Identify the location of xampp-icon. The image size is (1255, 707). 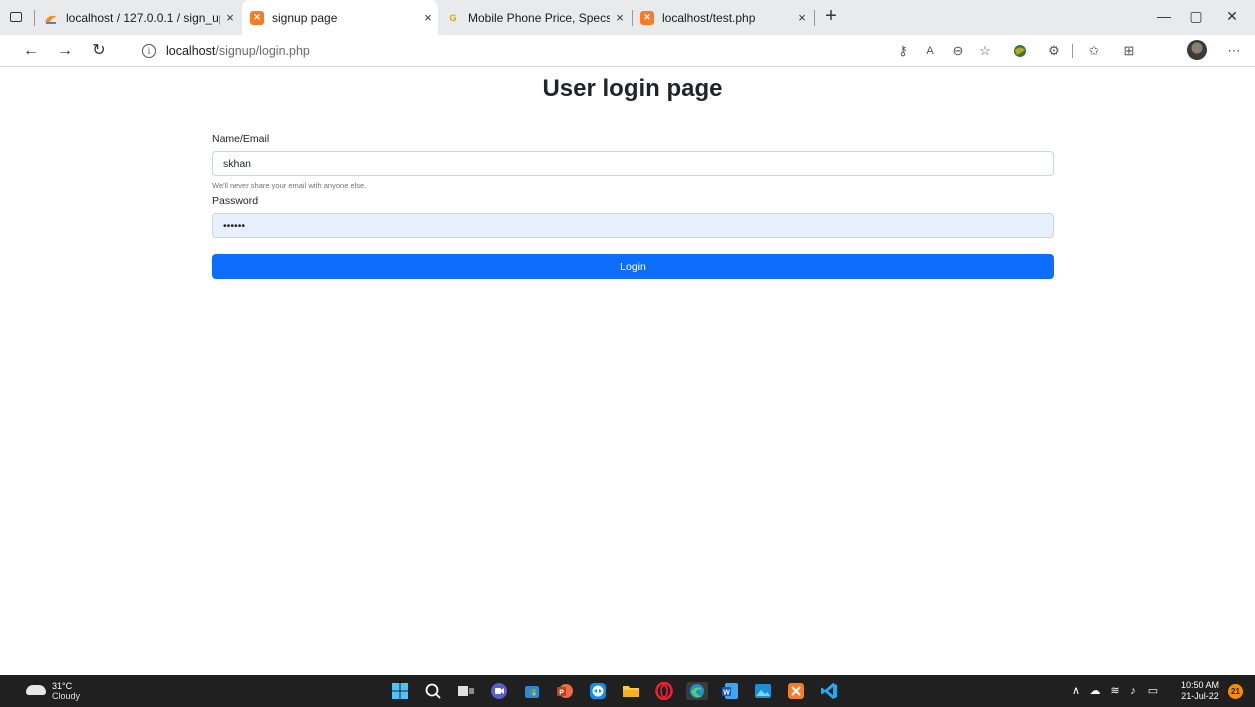
(796, 691).